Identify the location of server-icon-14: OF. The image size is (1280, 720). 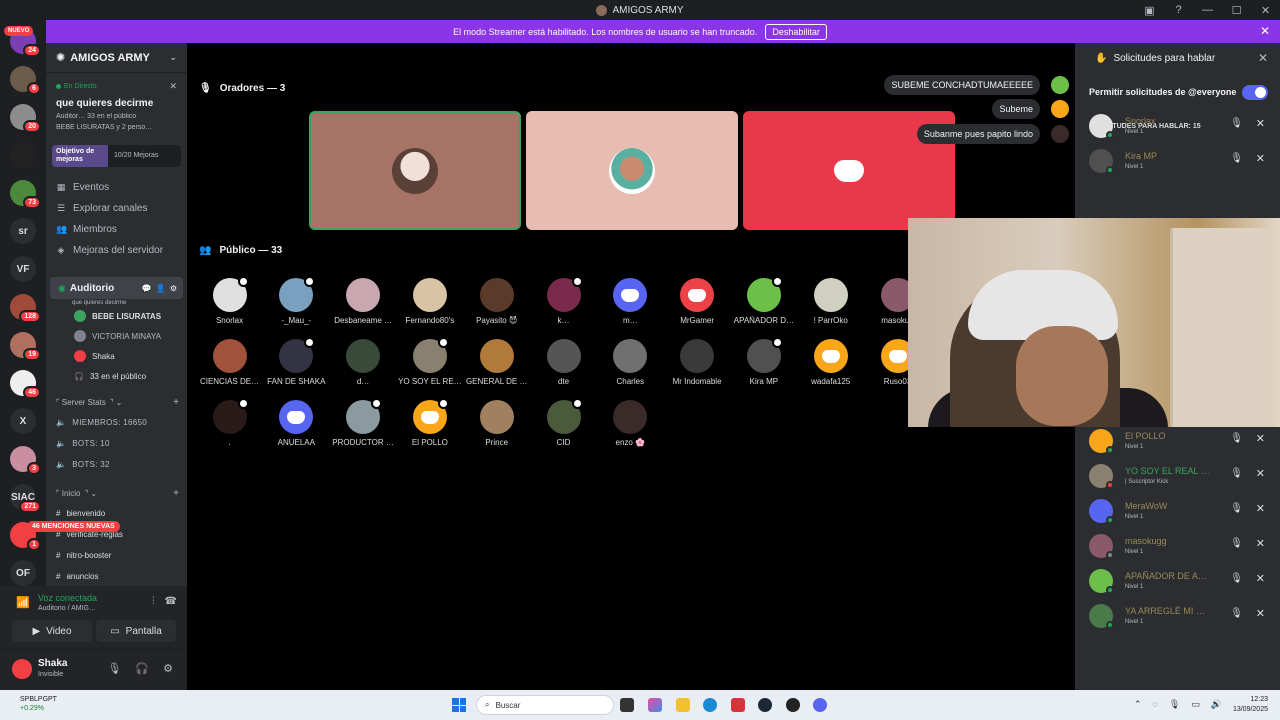
(23, 573).